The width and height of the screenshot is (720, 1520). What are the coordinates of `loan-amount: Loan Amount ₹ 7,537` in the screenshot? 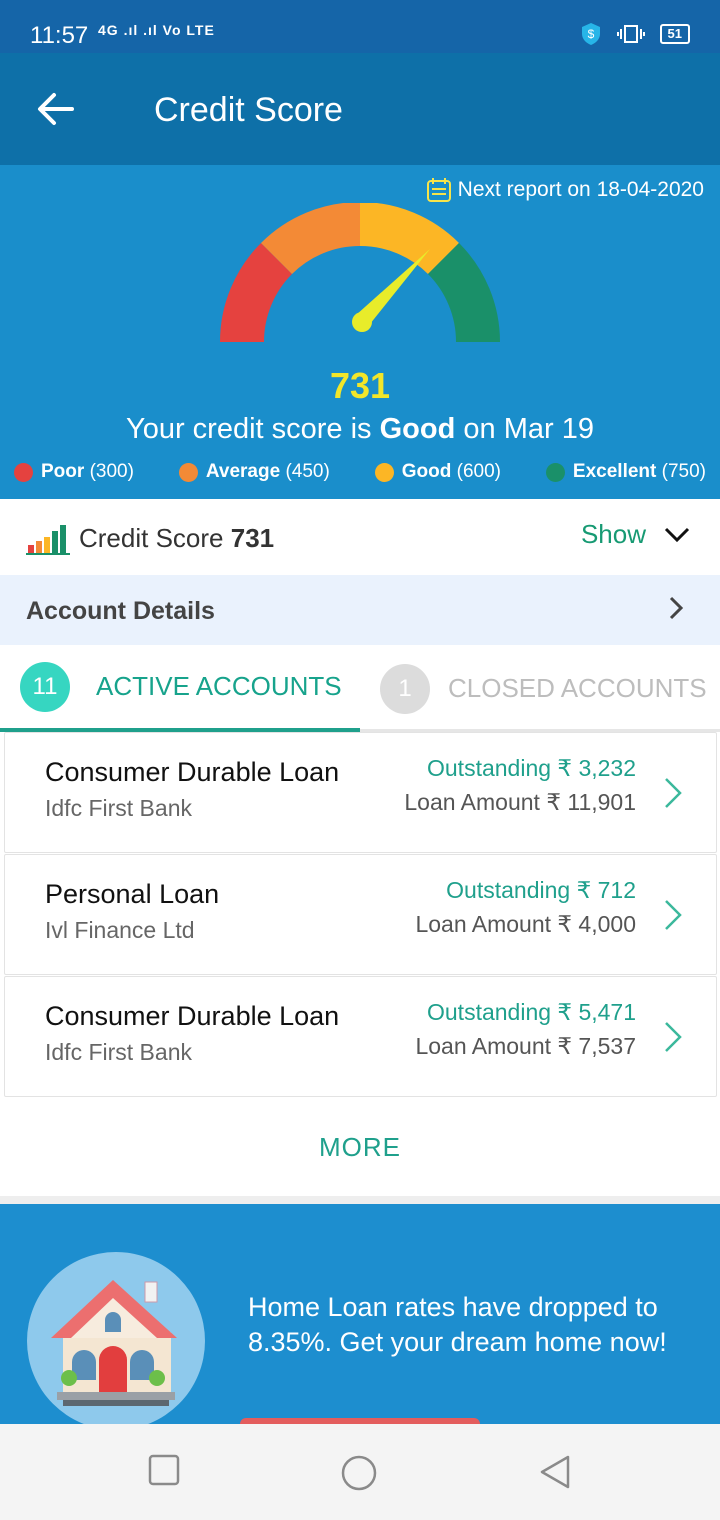 It's located at (525, 1046).